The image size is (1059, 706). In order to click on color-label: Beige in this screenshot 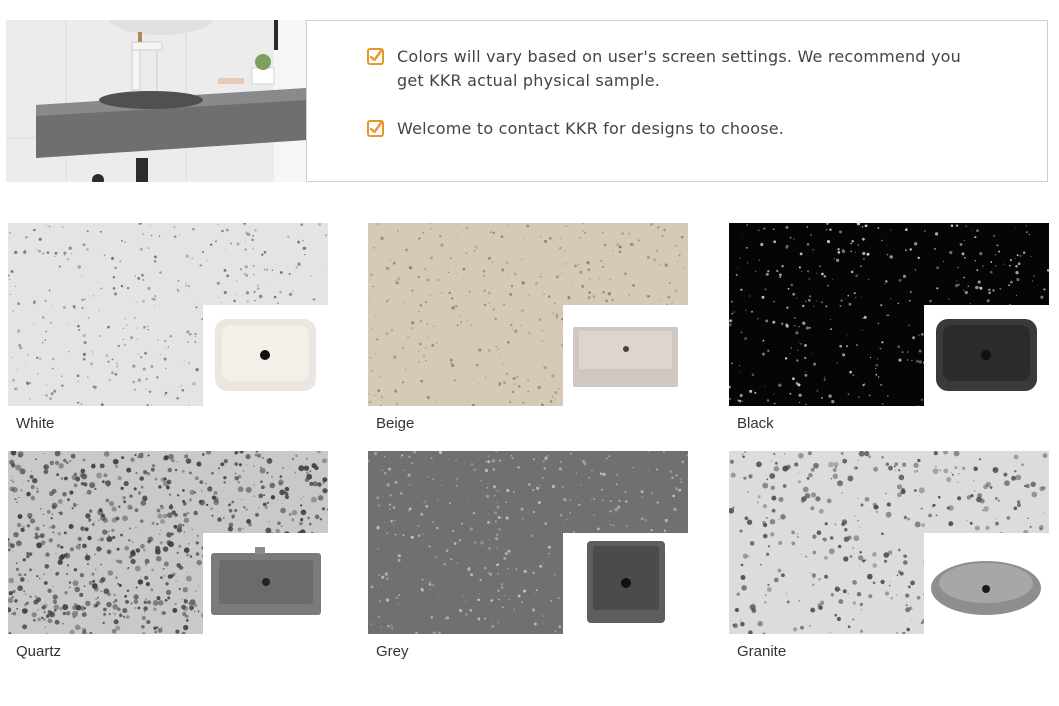, I will do `click(395, 423)`.